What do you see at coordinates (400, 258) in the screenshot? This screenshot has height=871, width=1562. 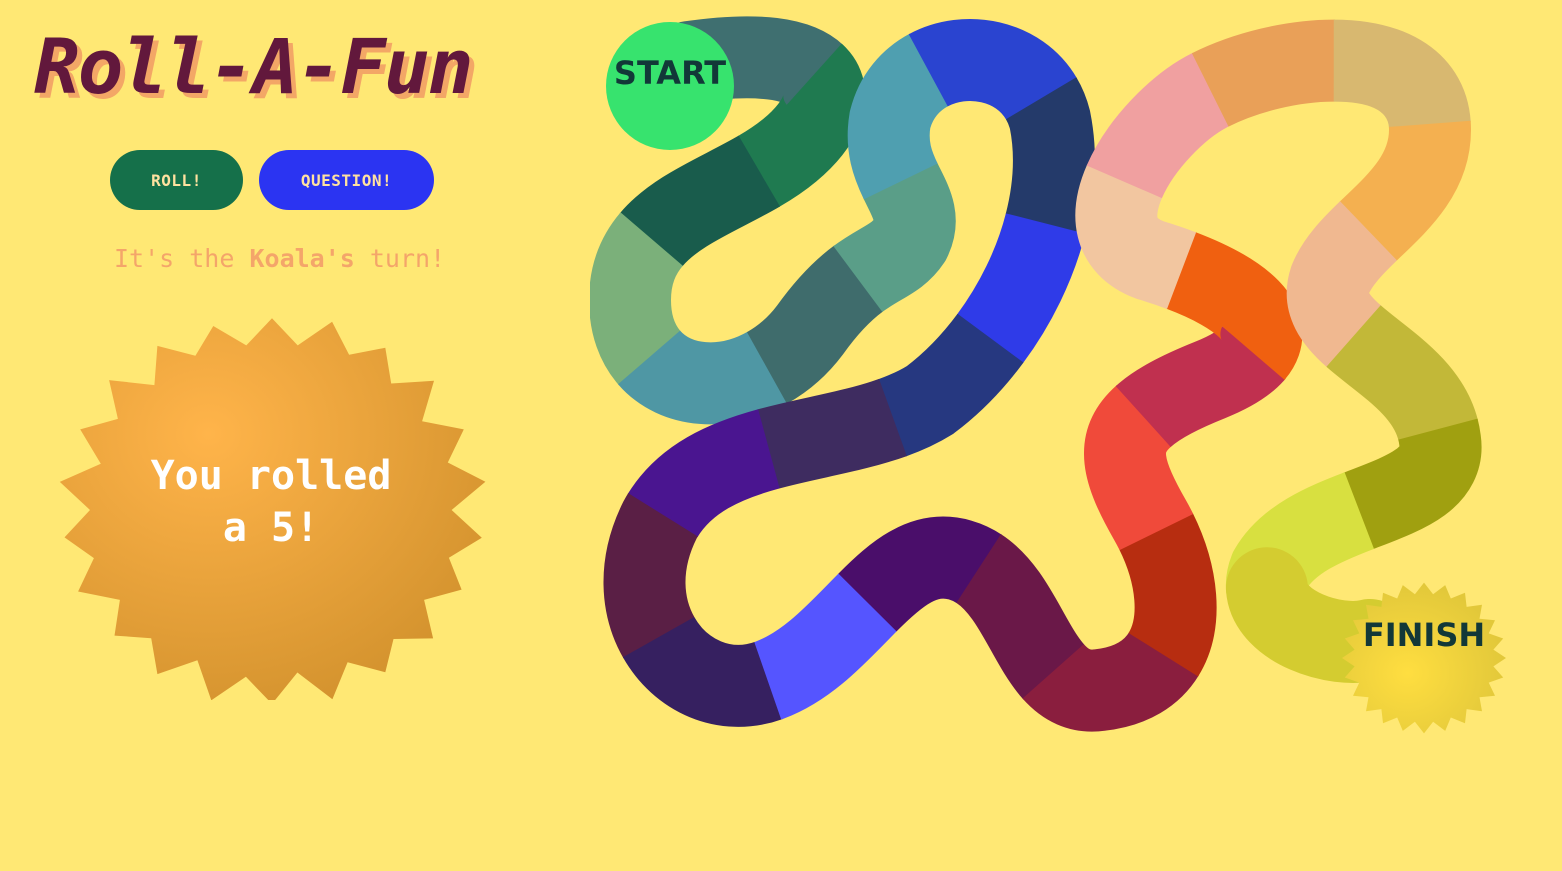 I see `turn-suffix: turn!` at bounding box center [400, 258].